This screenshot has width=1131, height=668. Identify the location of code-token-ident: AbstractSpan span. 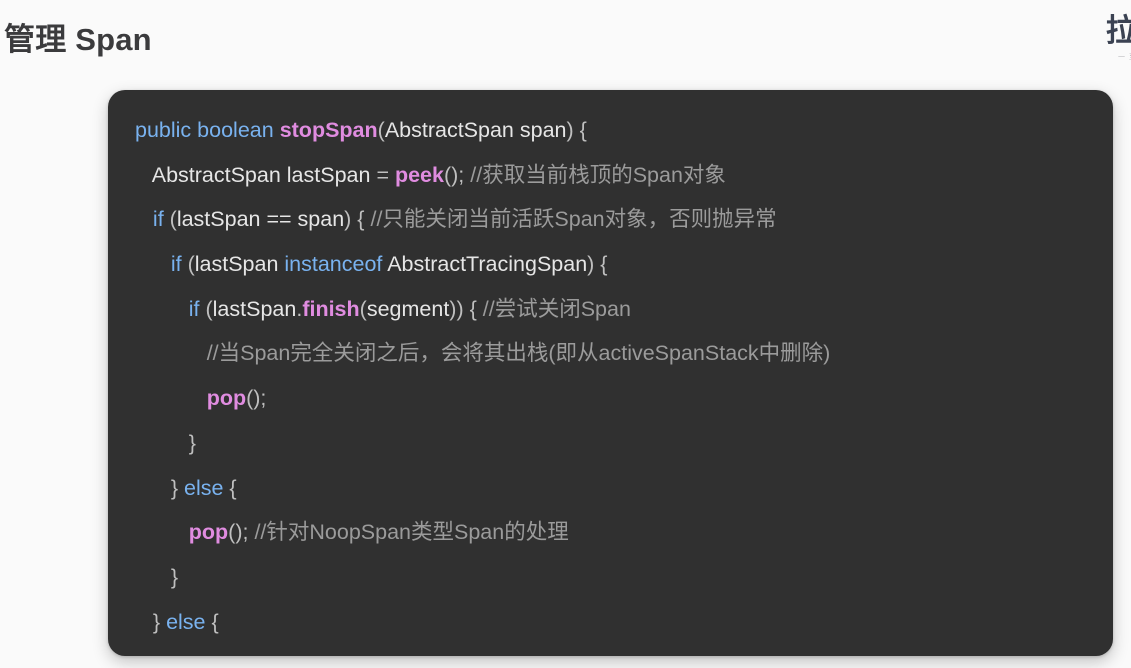
(475, 130).